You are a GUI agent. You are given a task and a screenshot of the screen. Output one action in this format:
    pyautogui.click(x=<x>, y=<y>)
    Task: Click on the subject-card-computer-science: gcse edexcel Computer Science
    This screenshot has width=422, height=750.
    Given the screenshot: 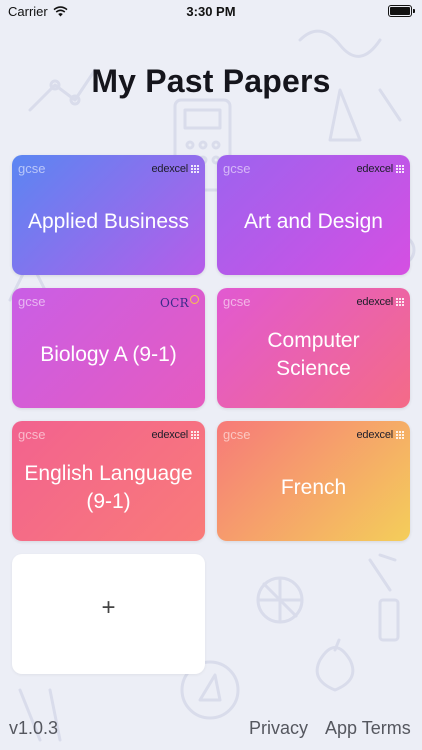 What is the action you would take?
    pyautogui.click(x=313, y=348)
    